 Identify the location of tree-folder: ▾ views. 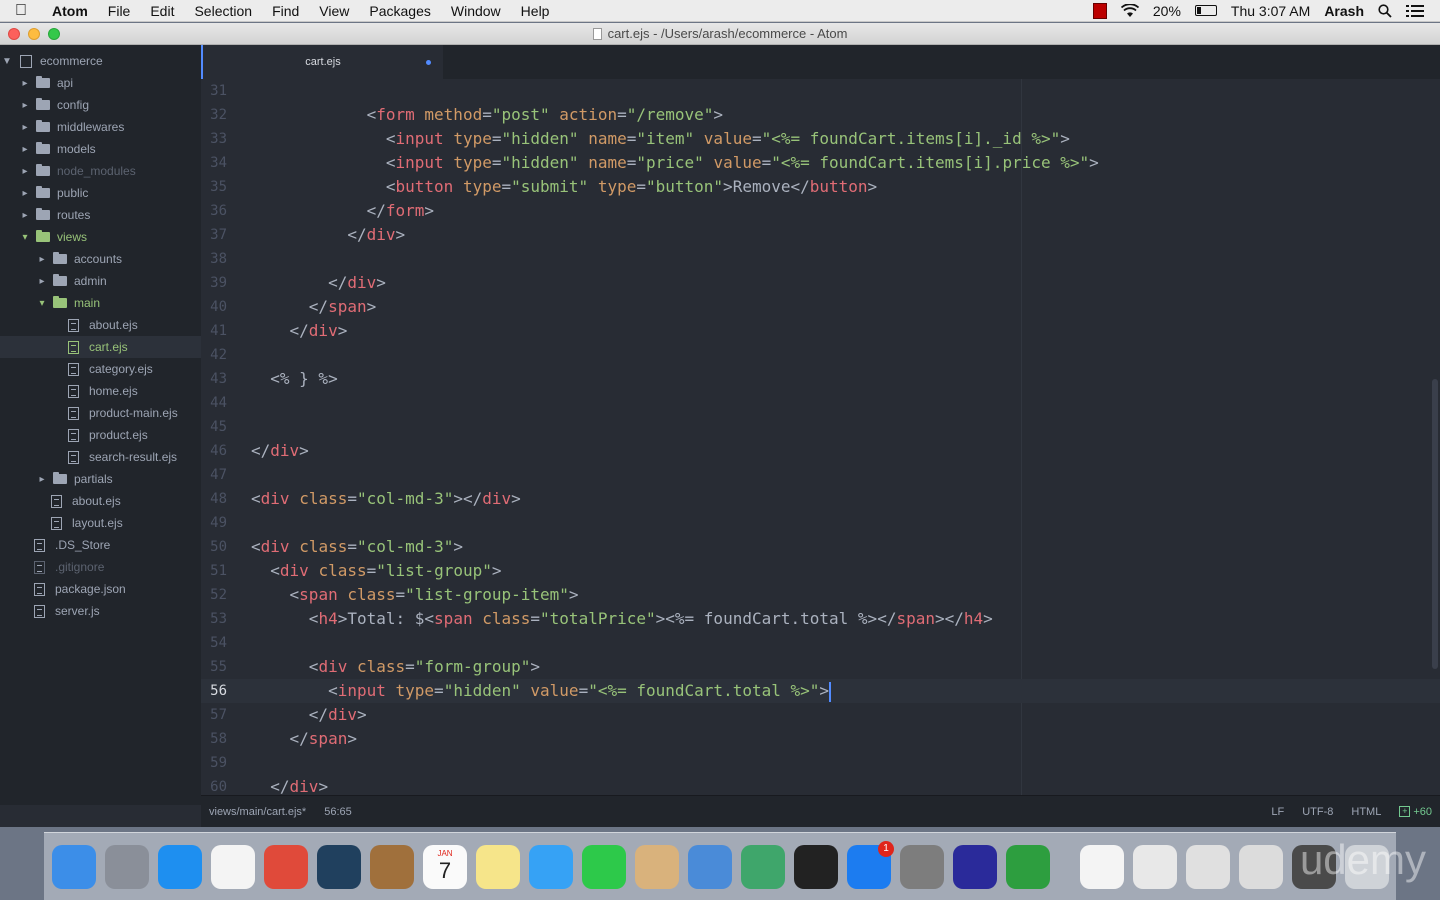
(100, 237).